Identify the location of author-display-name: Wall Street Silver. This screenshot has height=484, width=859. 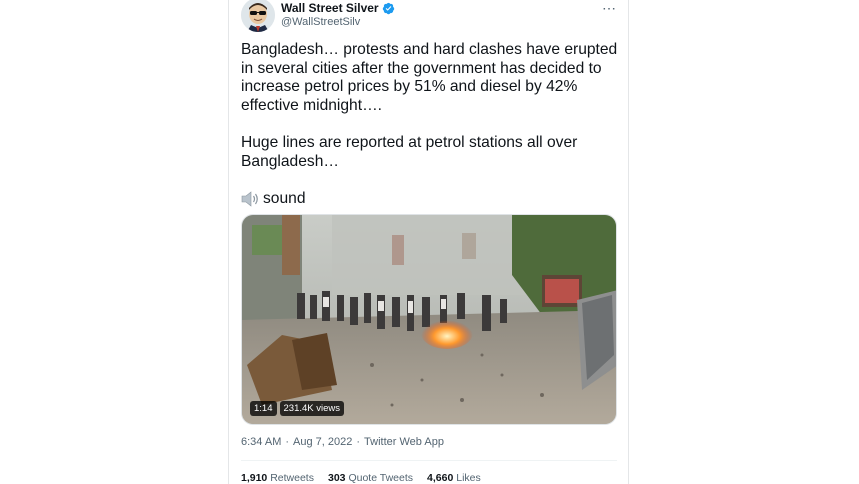
(330, 8).